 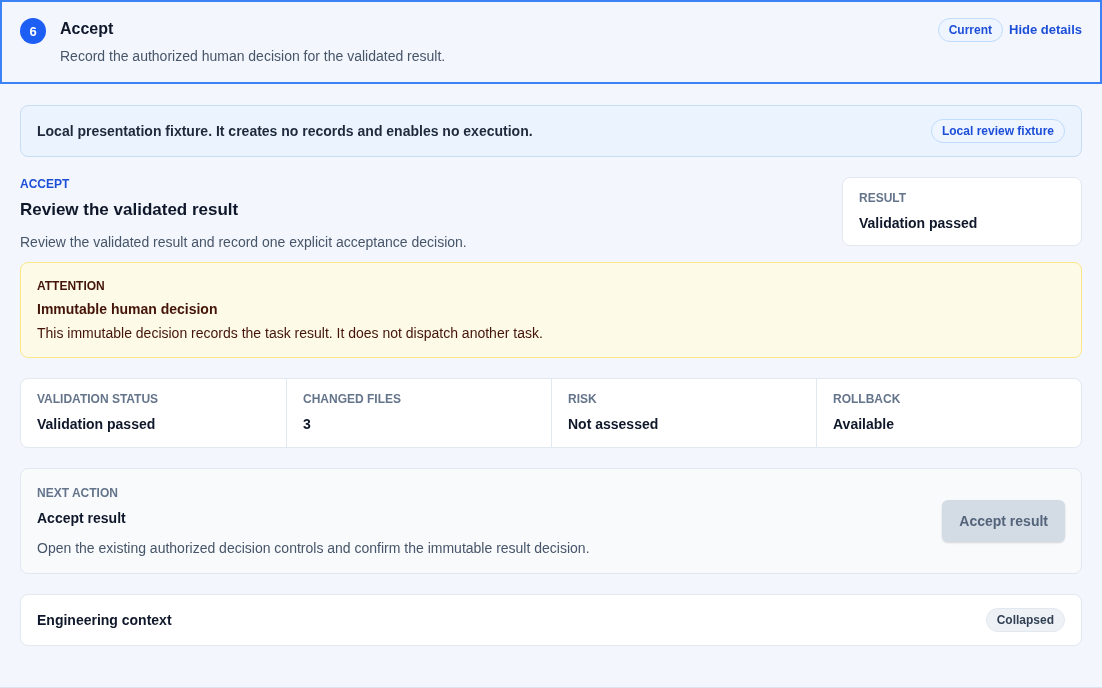 I want to click on engineering-context-title: Engineering context, so click(x=104, y=620).